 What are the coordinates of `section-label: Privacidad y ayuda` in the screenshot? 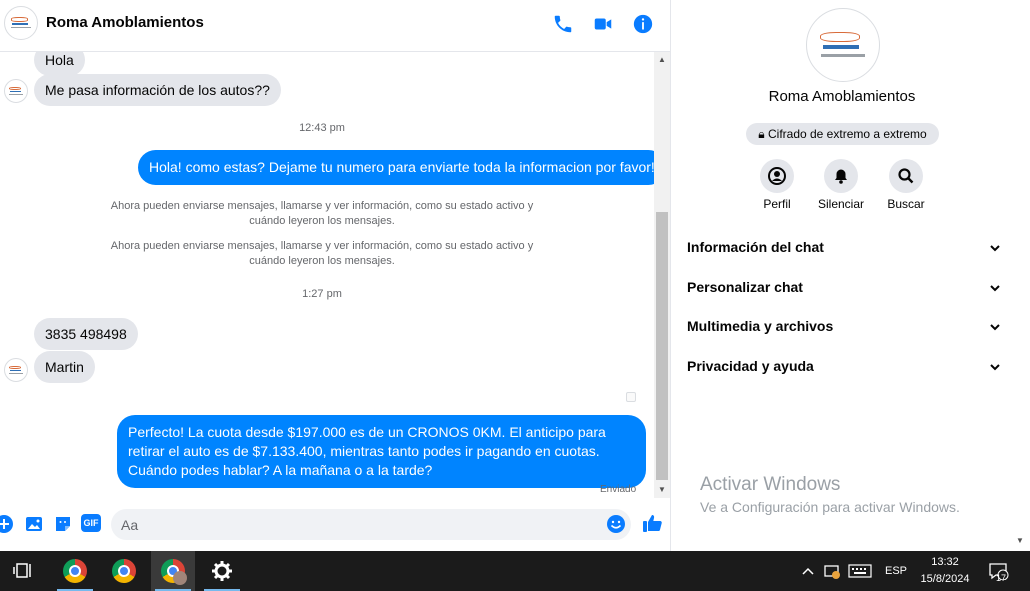 It's located at (750, 366).